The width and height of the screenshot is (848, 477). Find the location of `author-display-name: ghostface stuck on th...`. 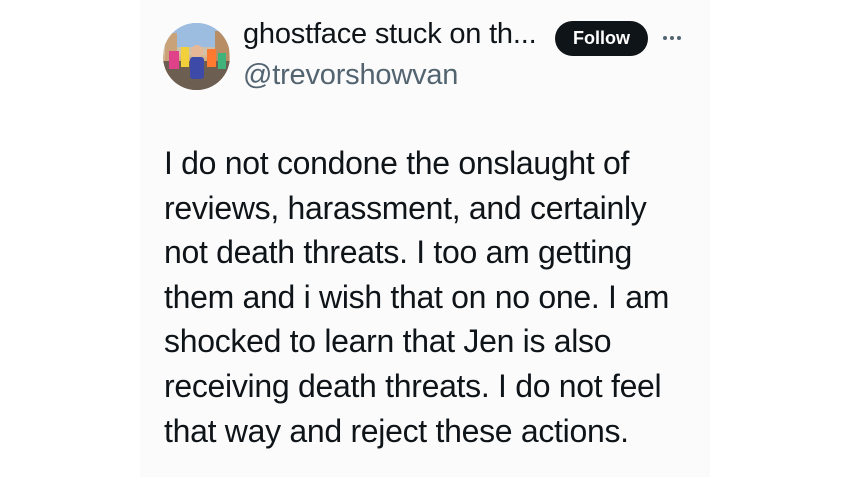

author-display-name: ghostface stuck on th... is located at coordinates (390, 34).